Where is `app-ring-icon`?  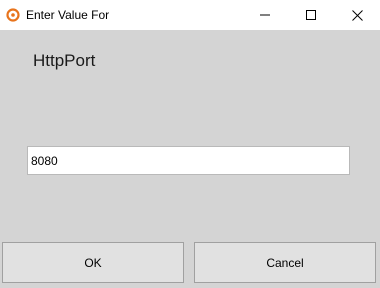
app-ring-icon is located at coordinates (13, 15).